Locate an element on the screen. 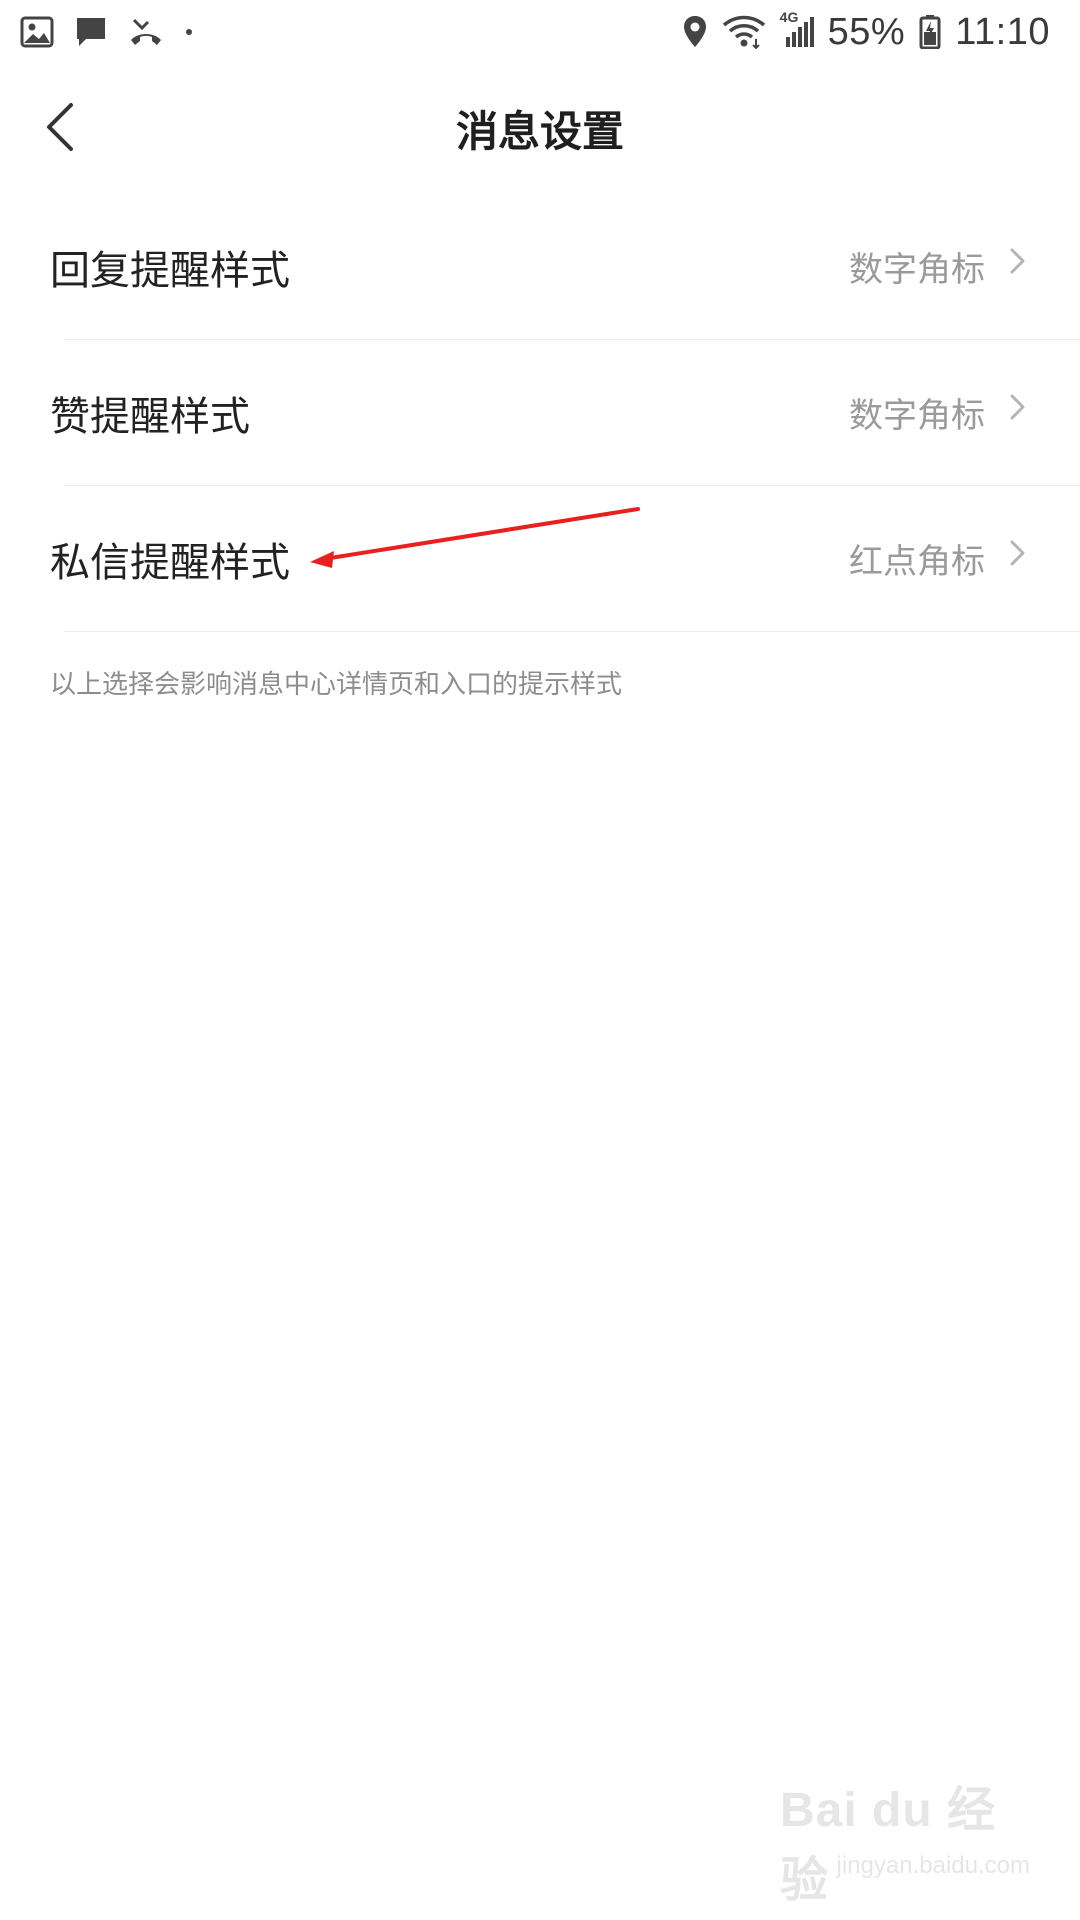  baidu-jingyan-watermark: Bai du 经验 jingyan.baidu.com is located at coordinates (905, 1838).